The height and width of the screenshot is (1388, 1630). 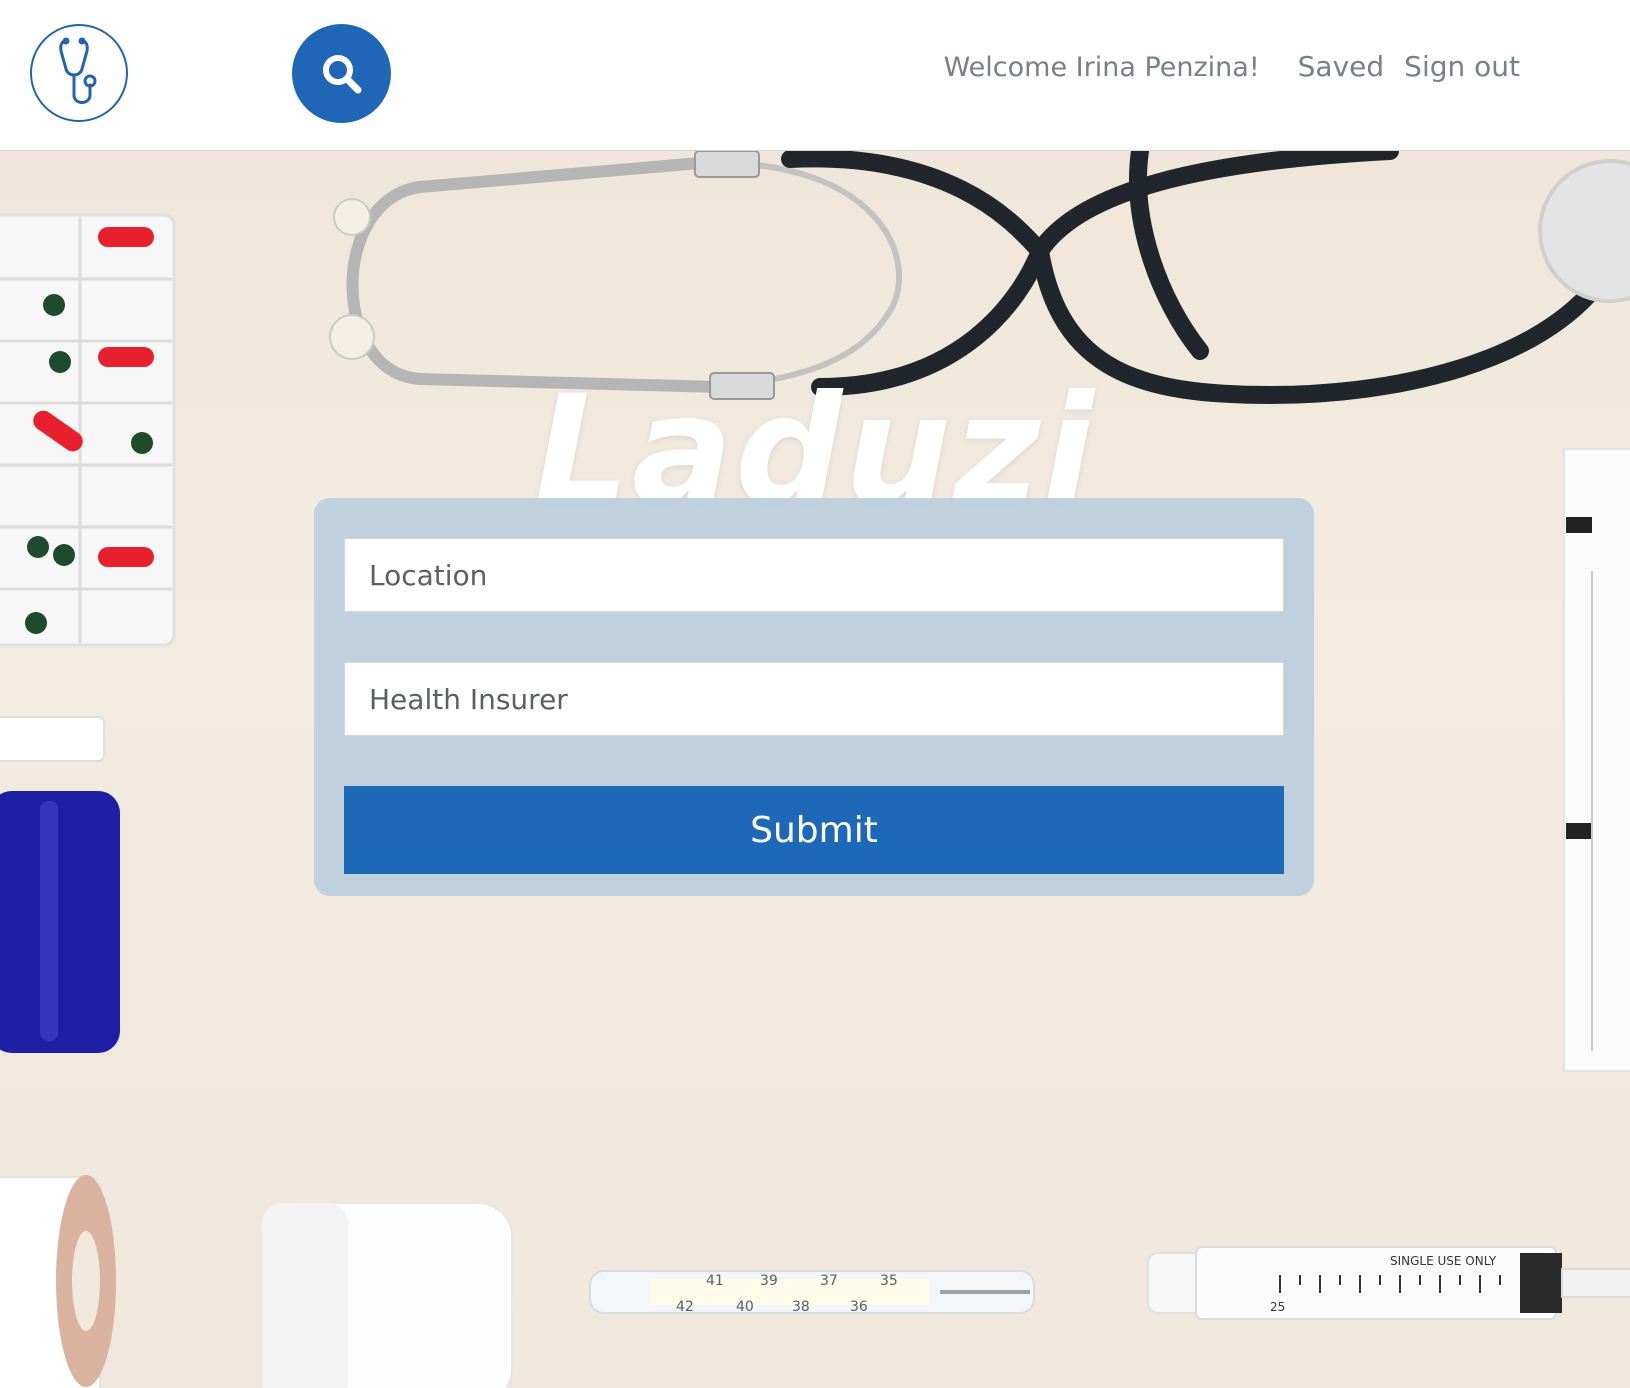 I want to click on thermometer-label-42: 42, so click(x=685, y=1307).